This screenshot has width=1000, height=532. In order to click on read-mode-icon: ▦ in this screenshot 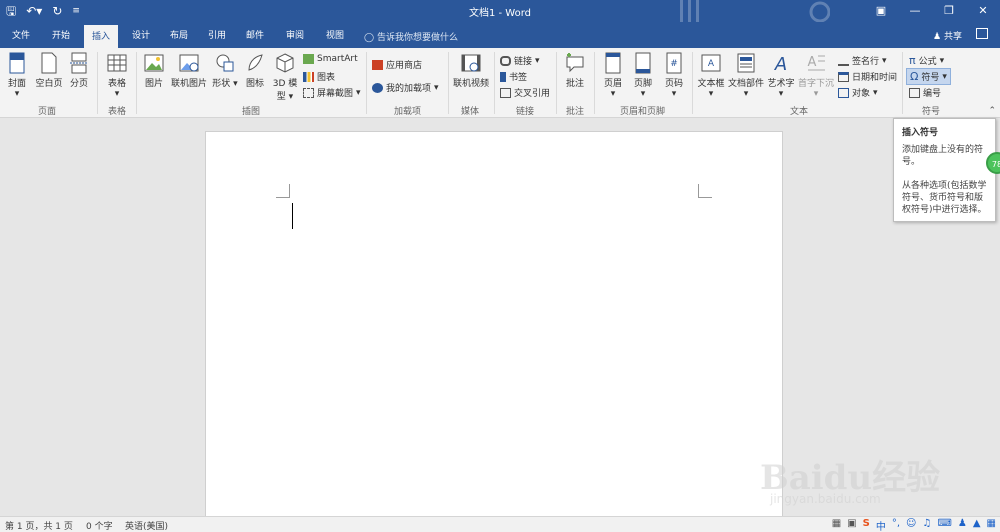, I will do `click(836, 525)`.